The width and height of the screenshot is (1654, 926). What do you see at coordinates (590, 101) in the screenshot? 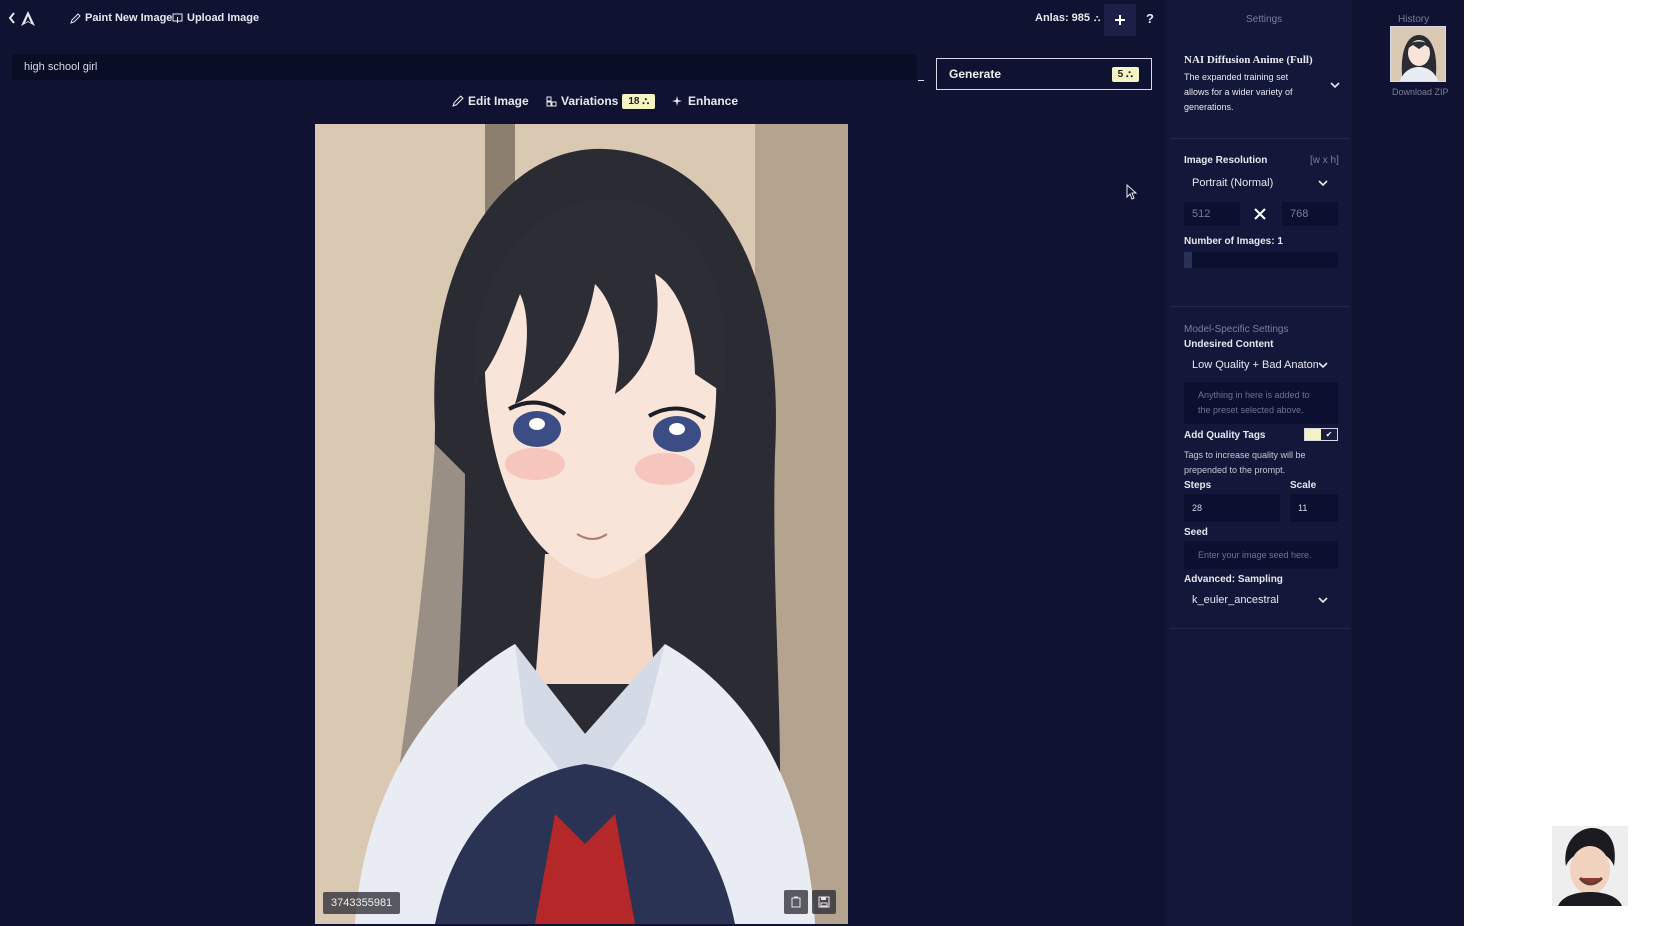
I see `variations-label: Variations` at bounding box center [590, 101].